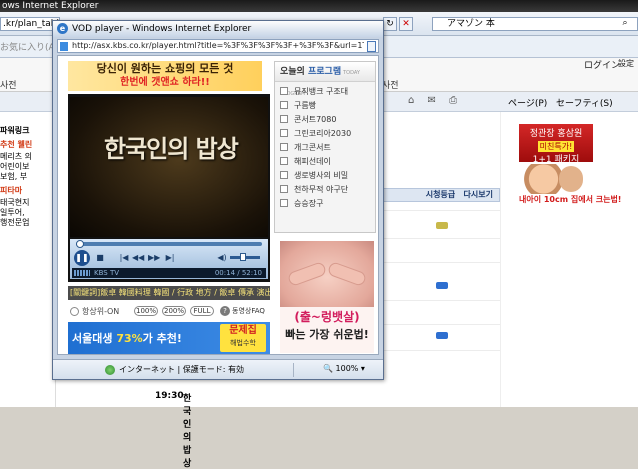 The height and width of the screenshot is (469, 638). What do you see at coordinates (169, 167) in the screenshot?
I see `video-screen: 한국인의 밥상` at bounding box center [169, 167].